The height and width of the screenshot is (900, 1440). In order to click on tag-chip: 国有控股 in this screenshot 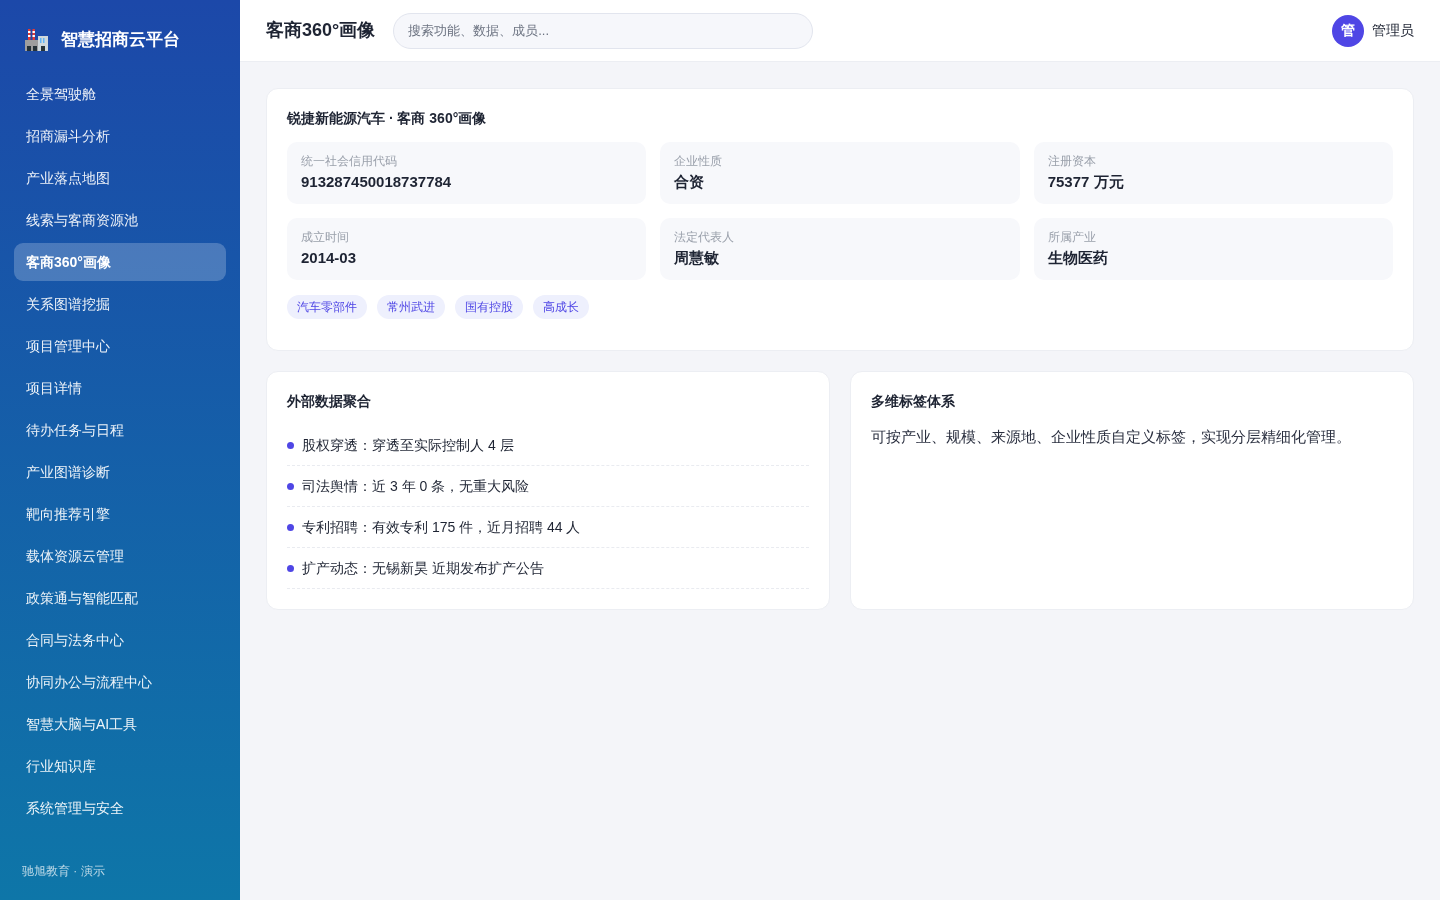, I will do `click(489, 307)`.